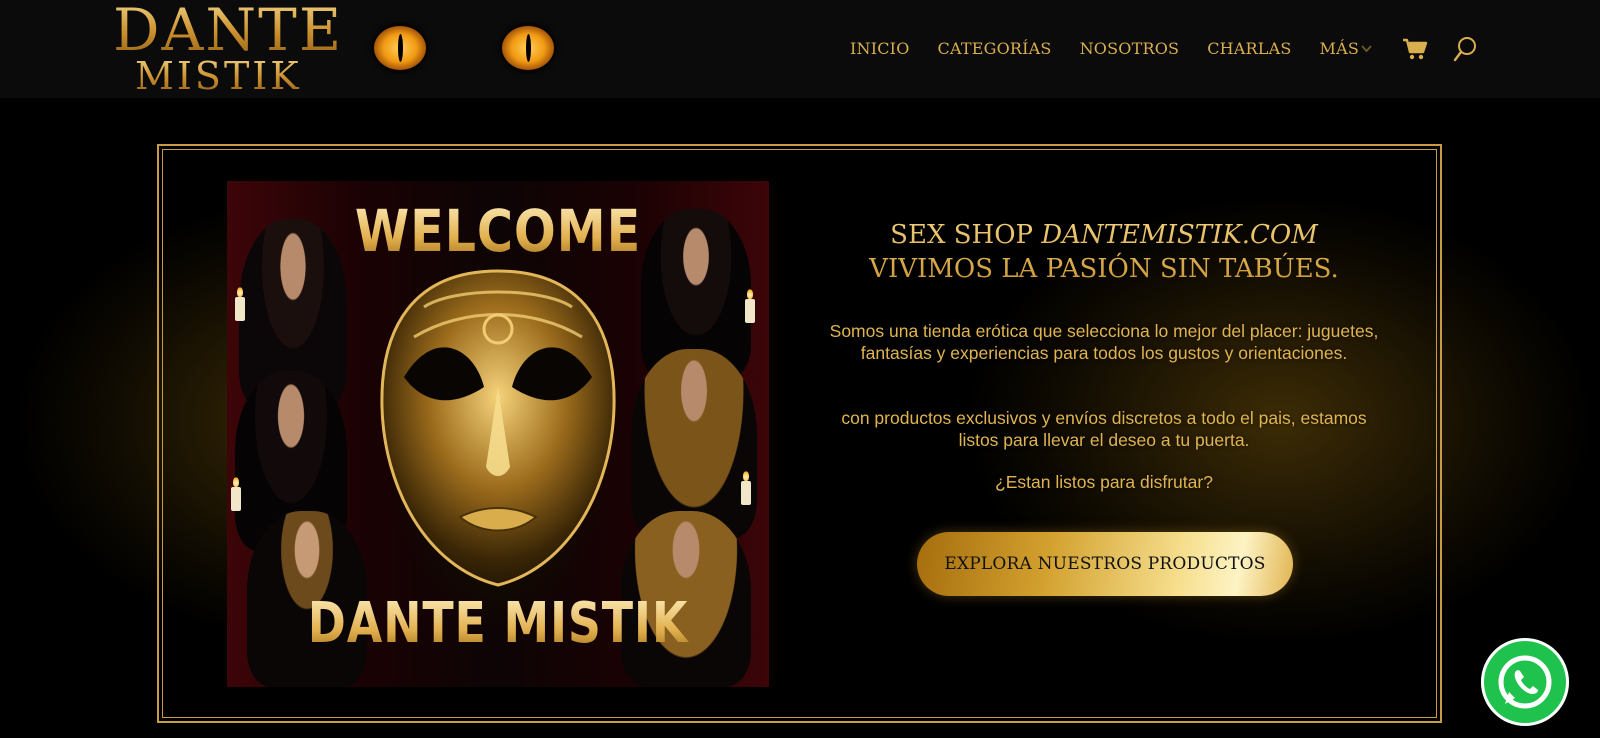 Image resolution: width=1600 pixels, height=738 pixels. What do you see at coordinates (218, 76) in the screenshot?
I see `logo-text-mistik: MISTIK` at bounding box center [218, 76].